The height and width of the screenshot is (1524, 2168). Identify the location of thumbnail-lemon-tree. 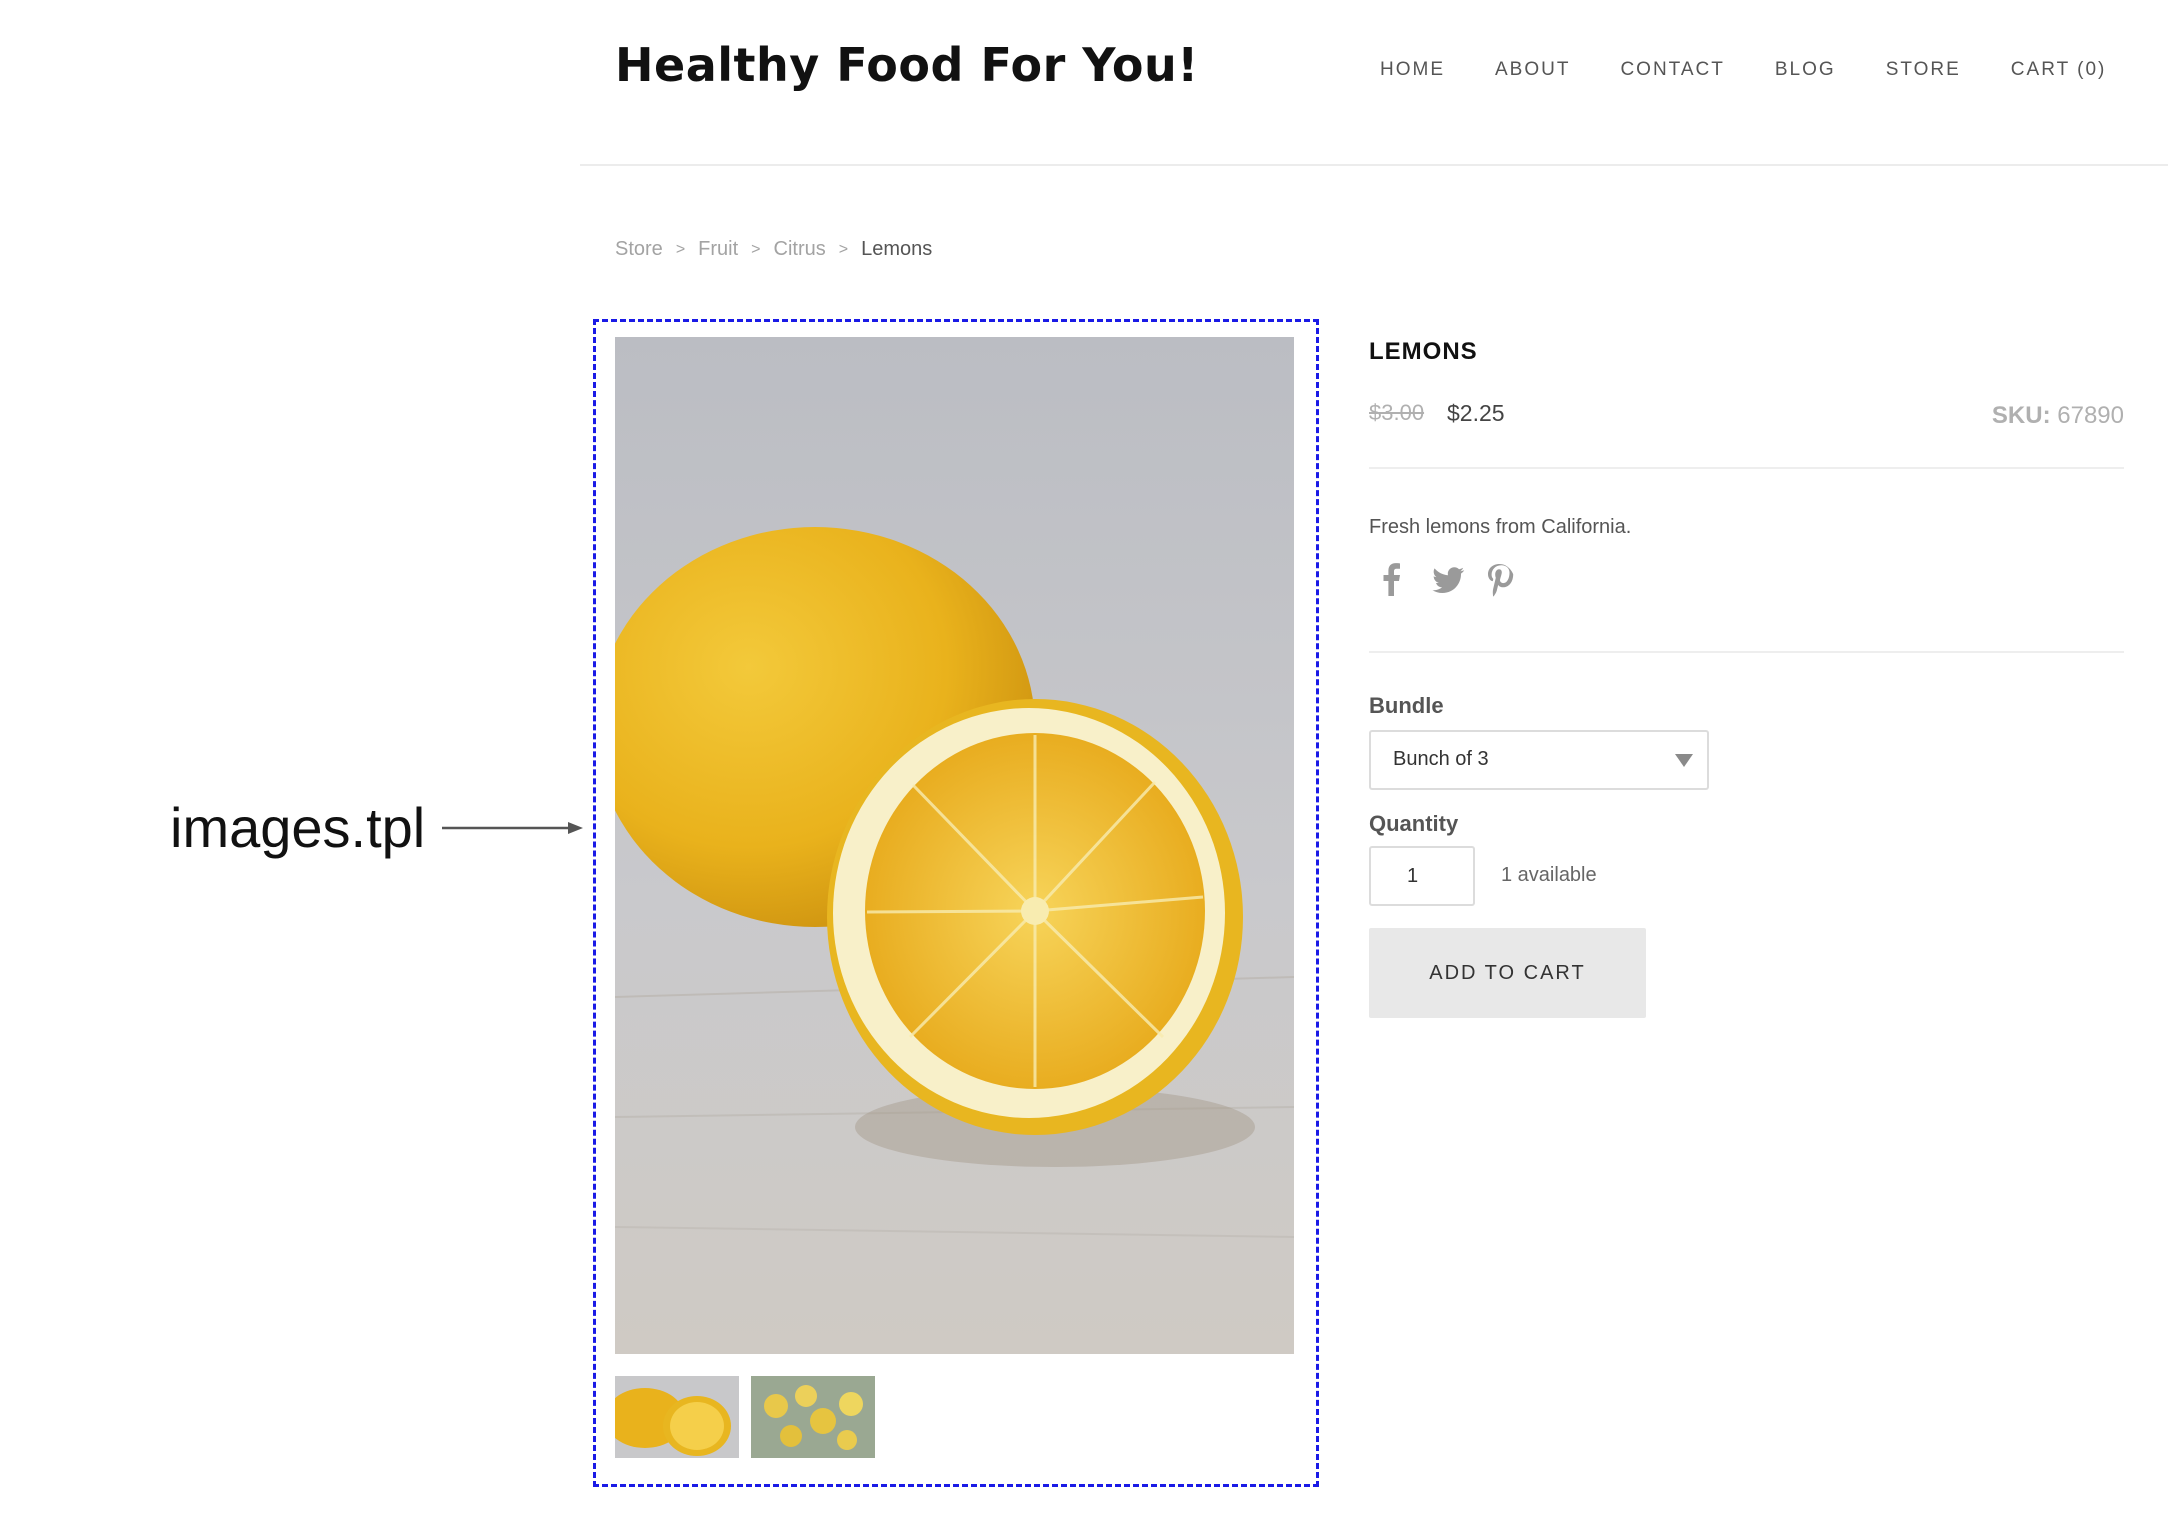
(813, 1417).